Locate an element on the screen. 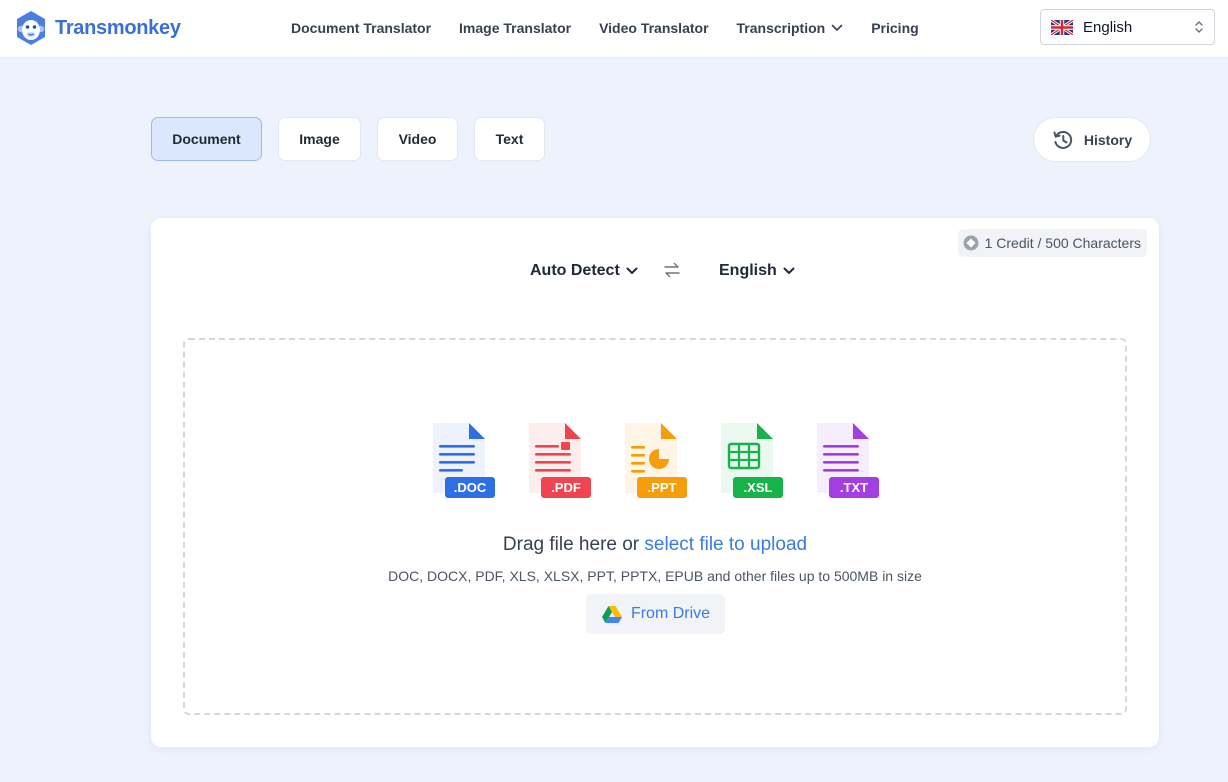 This screenshot has width=1228, height=782. select-arrows-icon is located at coordinates (1199, 27).